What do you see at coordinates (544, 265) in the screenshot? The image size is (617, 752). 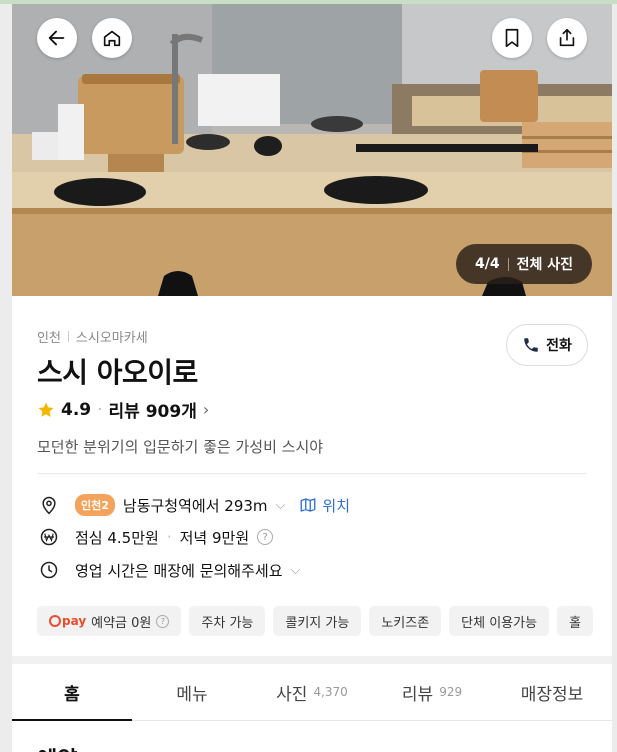 I see `all-photos-label: 전체 사진` at bounding box center [544, 265].